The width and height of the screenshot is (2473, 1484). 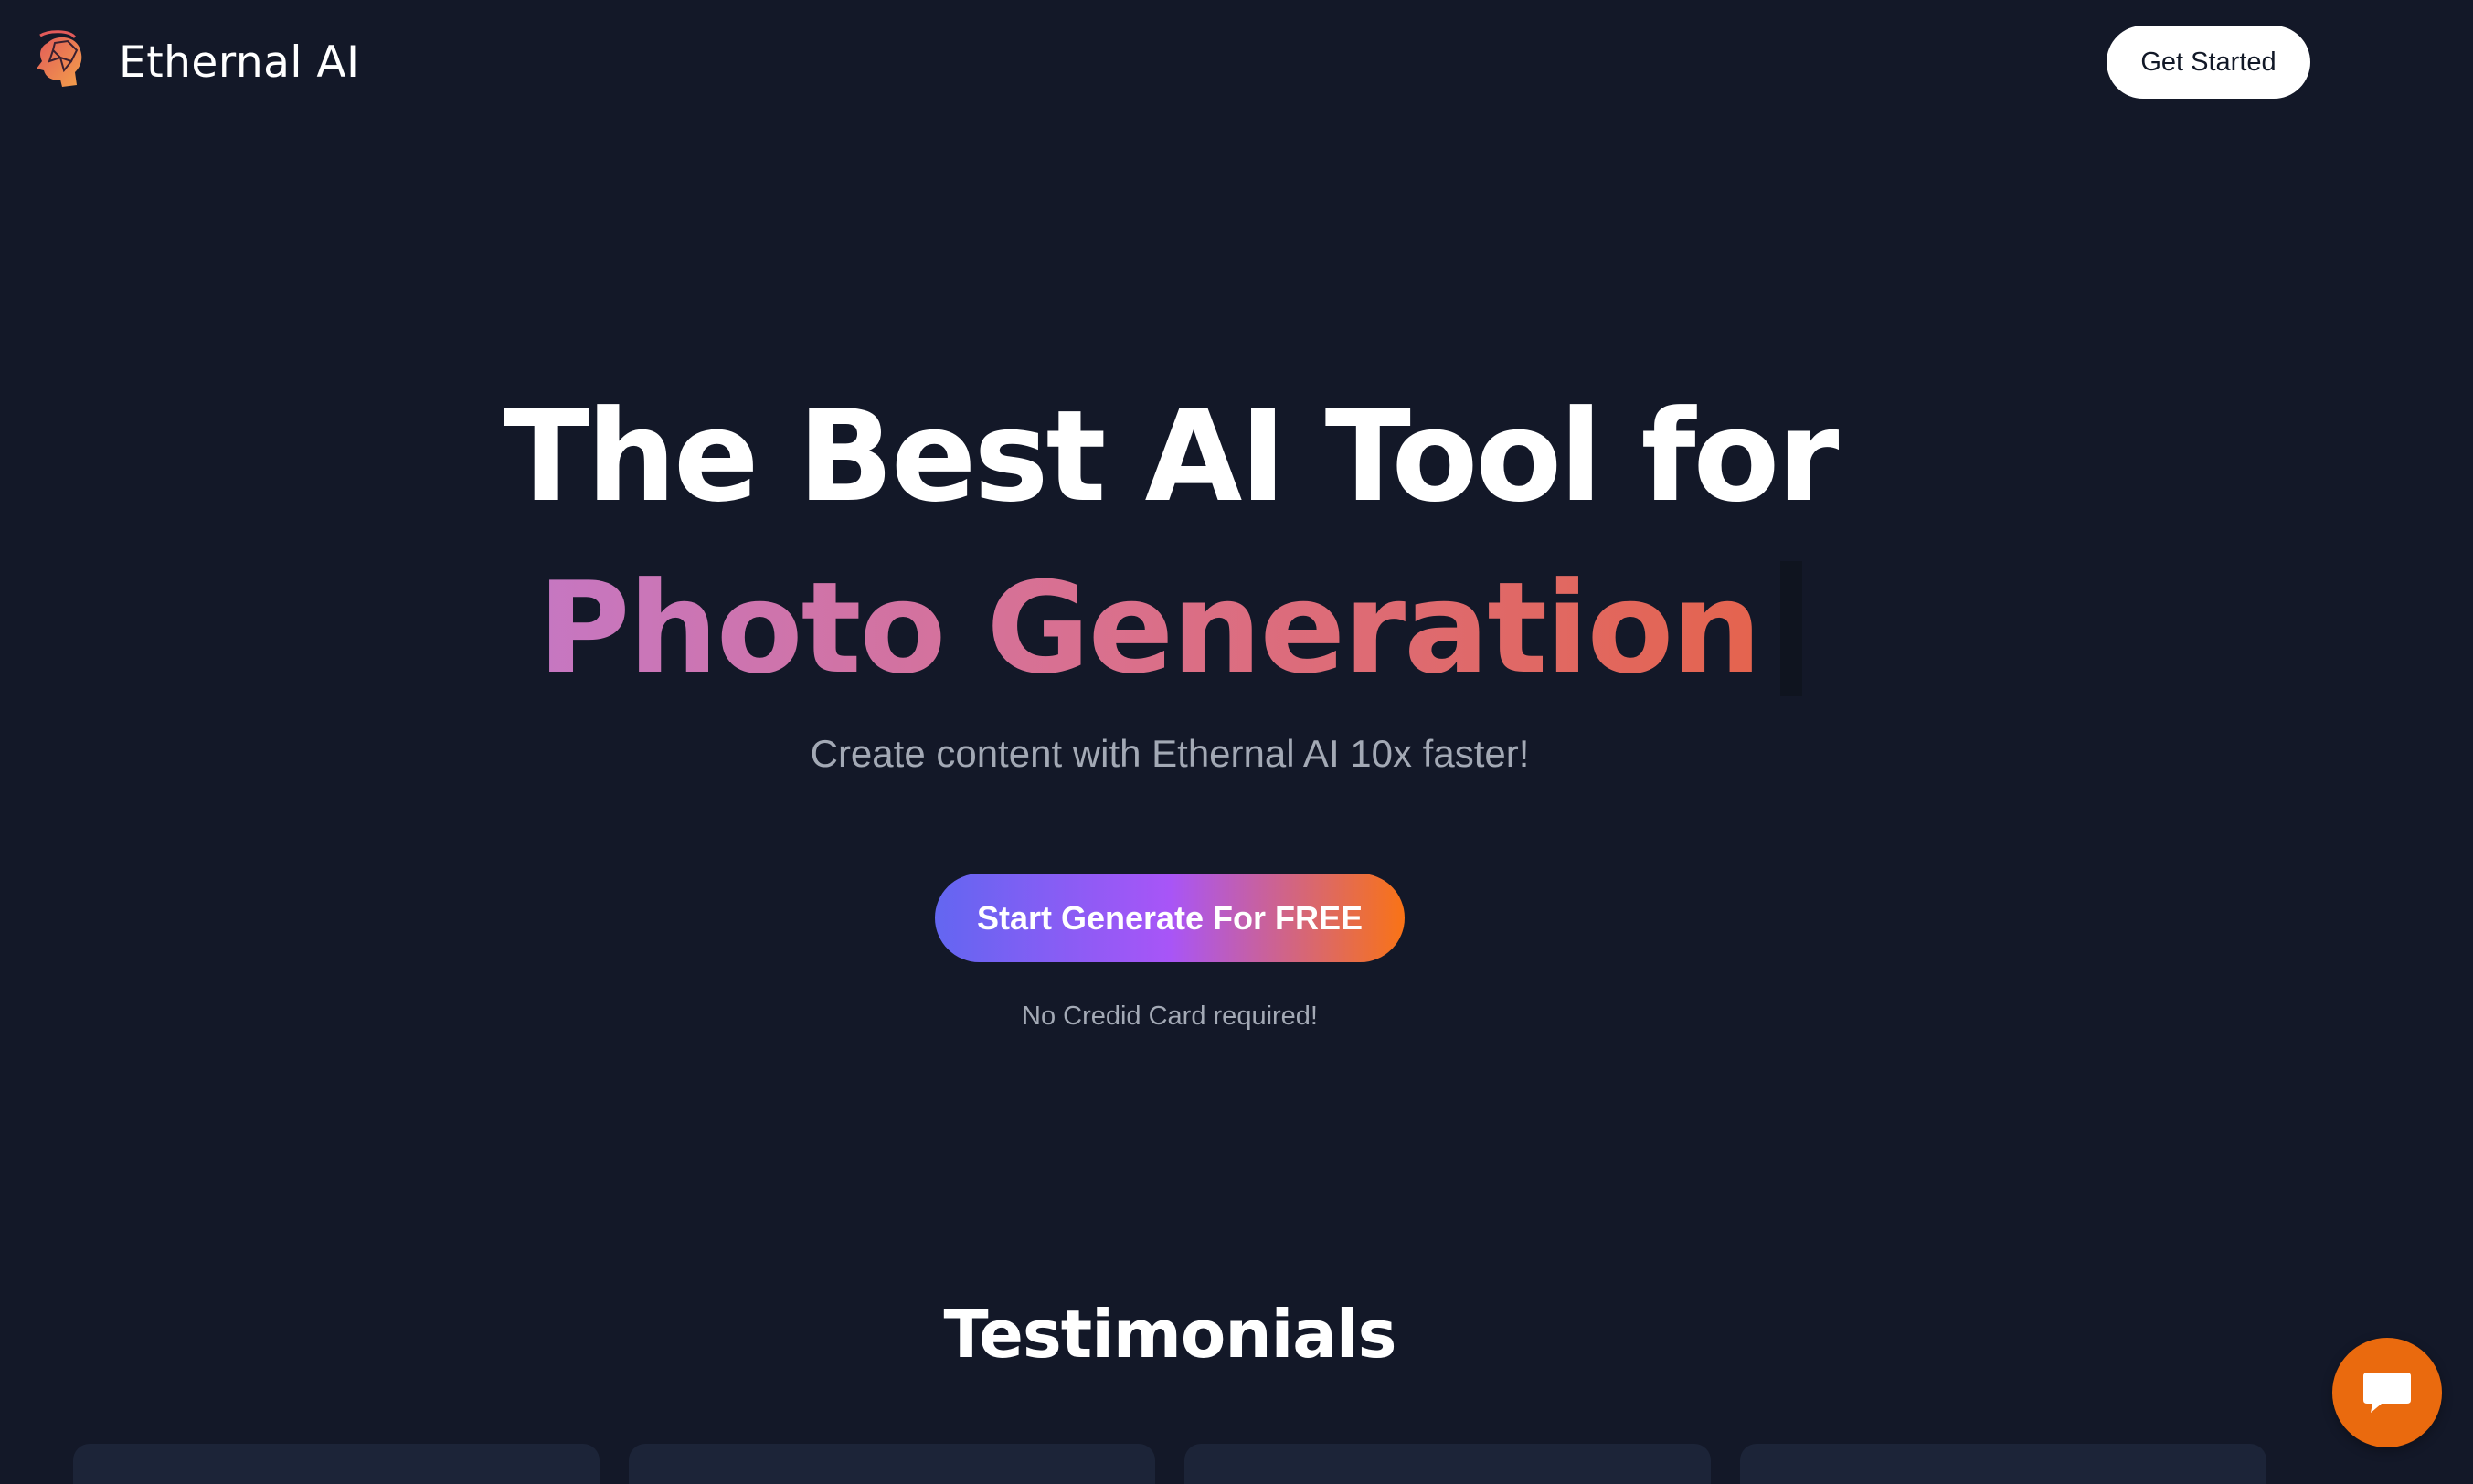 I want to click on brand-logo-icon, so click(x=59, y=62).